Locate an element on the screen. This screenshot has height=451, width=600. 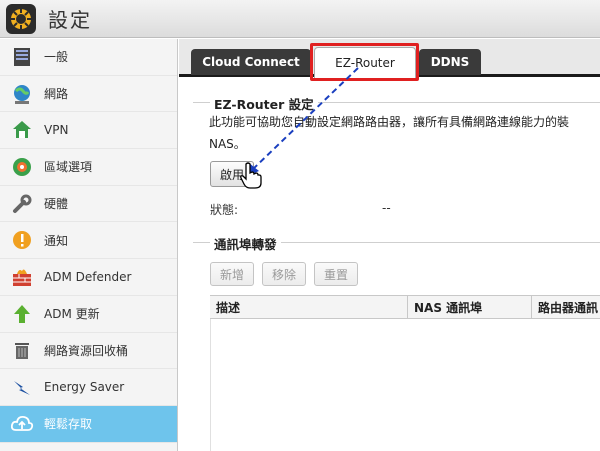
tab-ez-router: EZ-Router is located at coordinates (365, 62).